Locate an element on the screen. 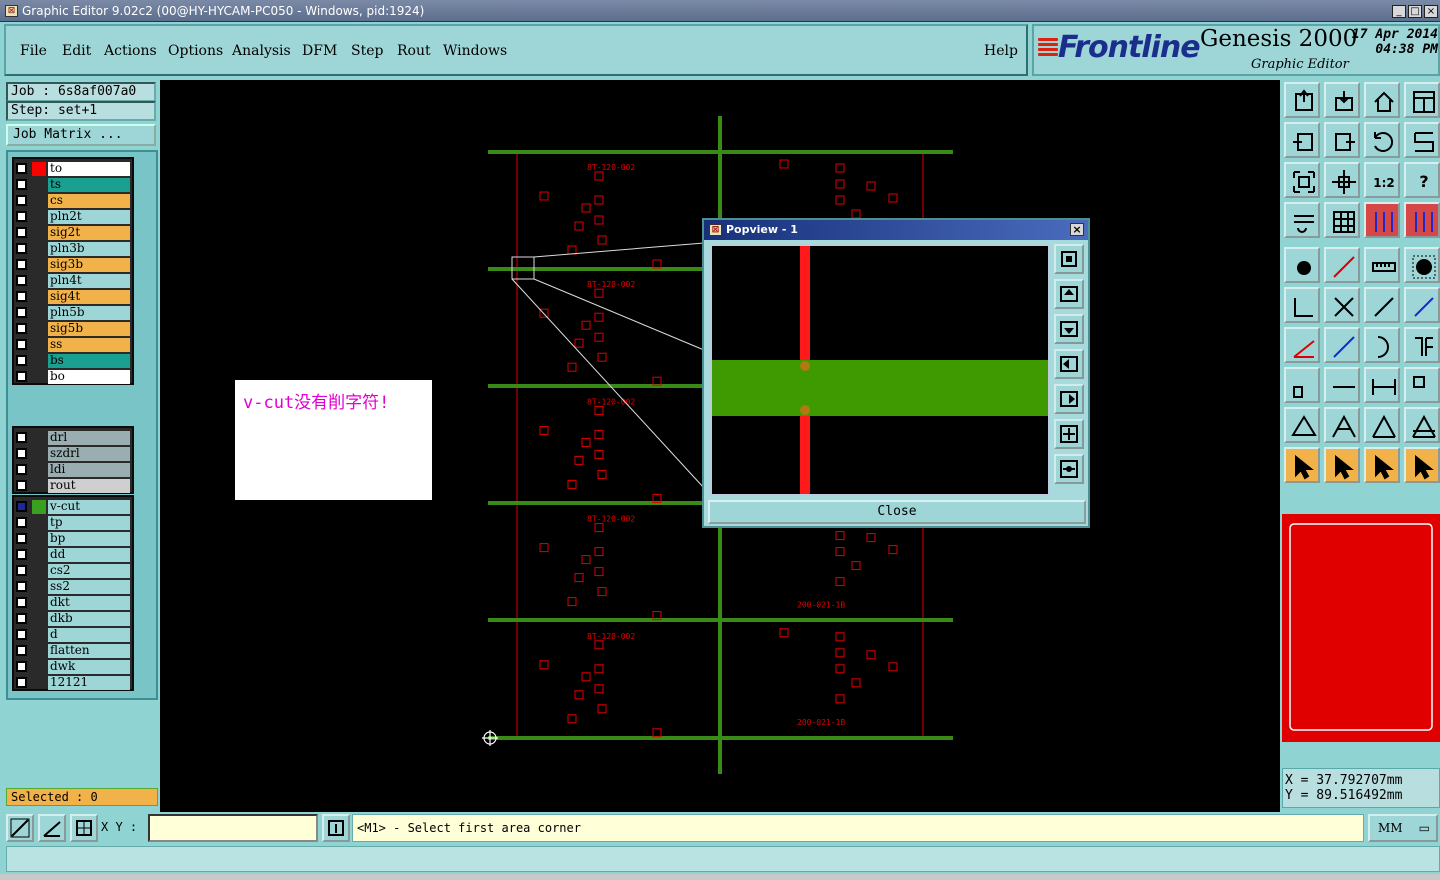  board-thumbnail is located at coordinates (1361, 628).